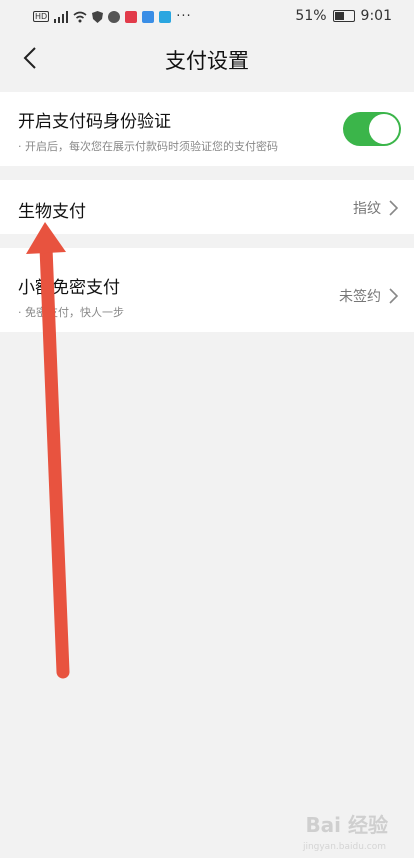  I want to click on chat-icon, so click(114, 16).